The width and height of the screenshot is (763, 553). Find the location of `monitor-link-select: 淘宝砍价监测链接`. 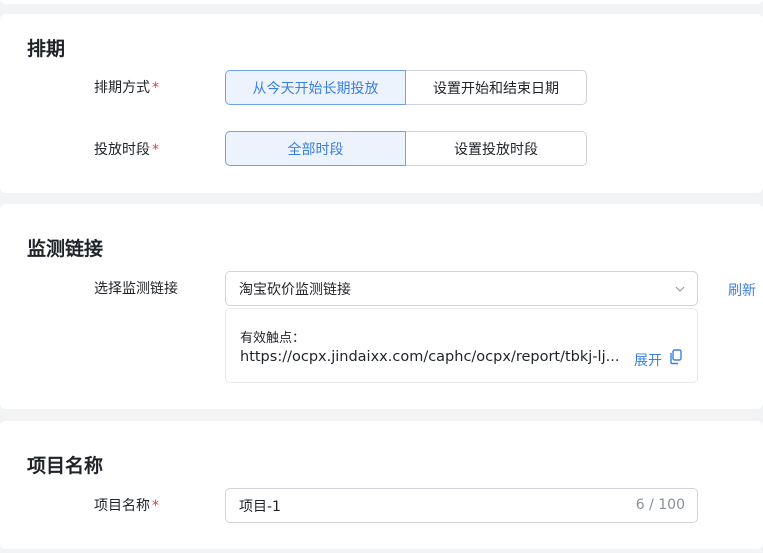

monitor-link-select: 淘宝砍价监测链接 is located at coordinates (461, 288).